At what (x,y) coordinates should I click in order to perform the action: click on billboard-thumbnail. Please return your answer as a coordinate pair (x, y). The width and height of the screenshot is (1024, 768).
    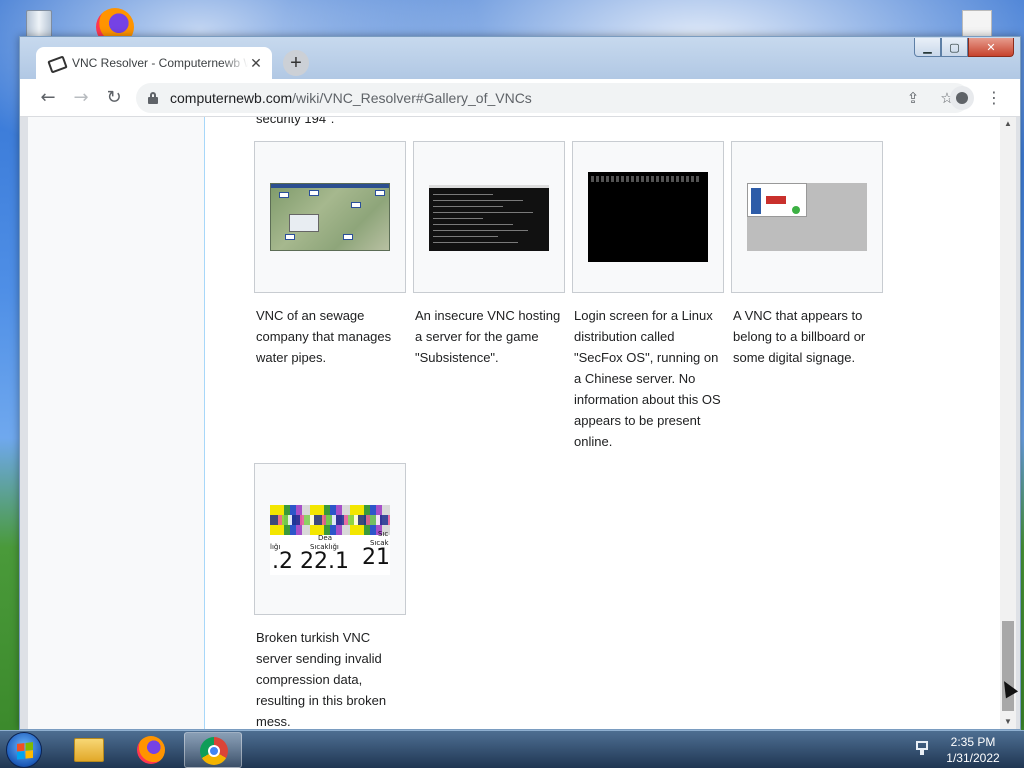
    Looking at the image, I should click on (807, 217).